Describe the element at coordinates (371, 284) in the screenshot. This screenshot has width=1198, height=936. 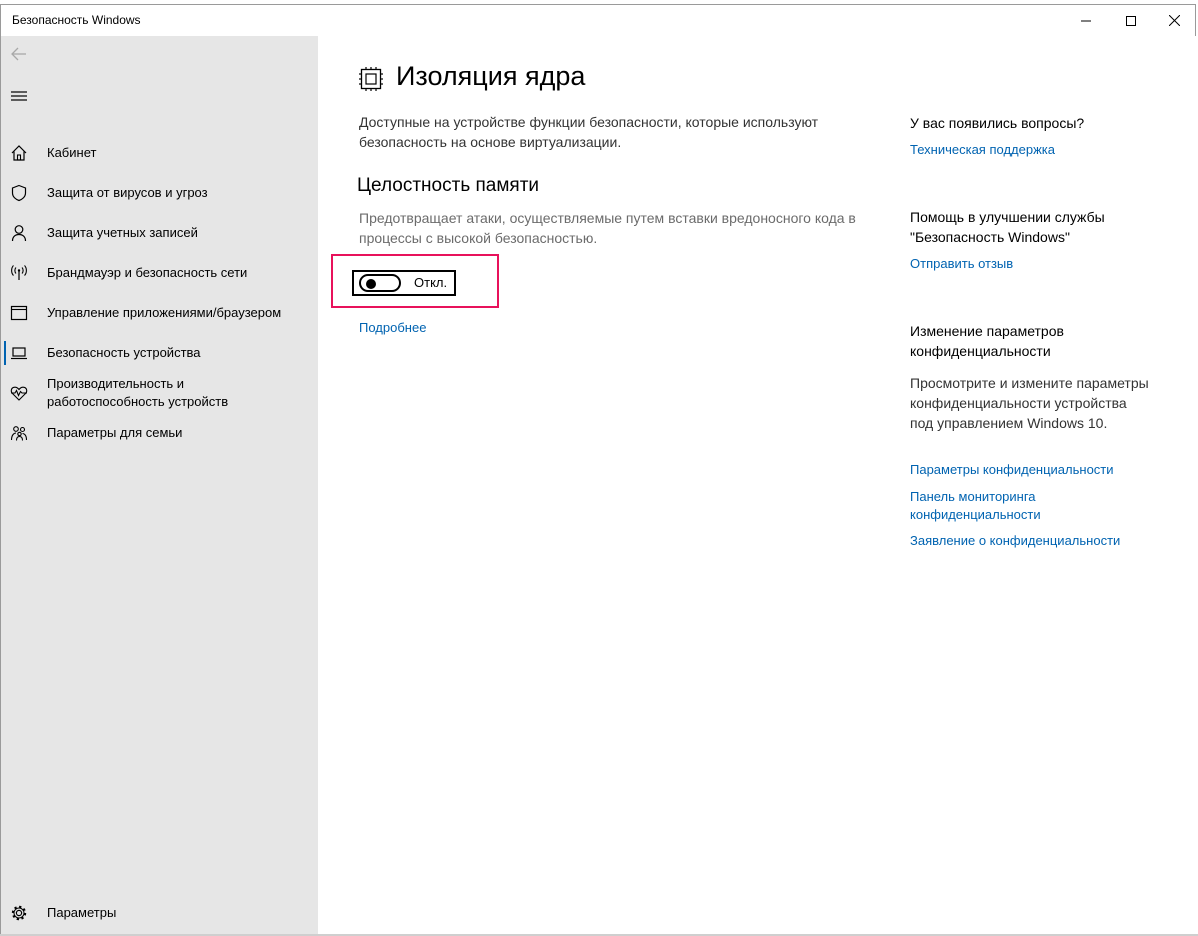
I see `toggle-knob` at that location.